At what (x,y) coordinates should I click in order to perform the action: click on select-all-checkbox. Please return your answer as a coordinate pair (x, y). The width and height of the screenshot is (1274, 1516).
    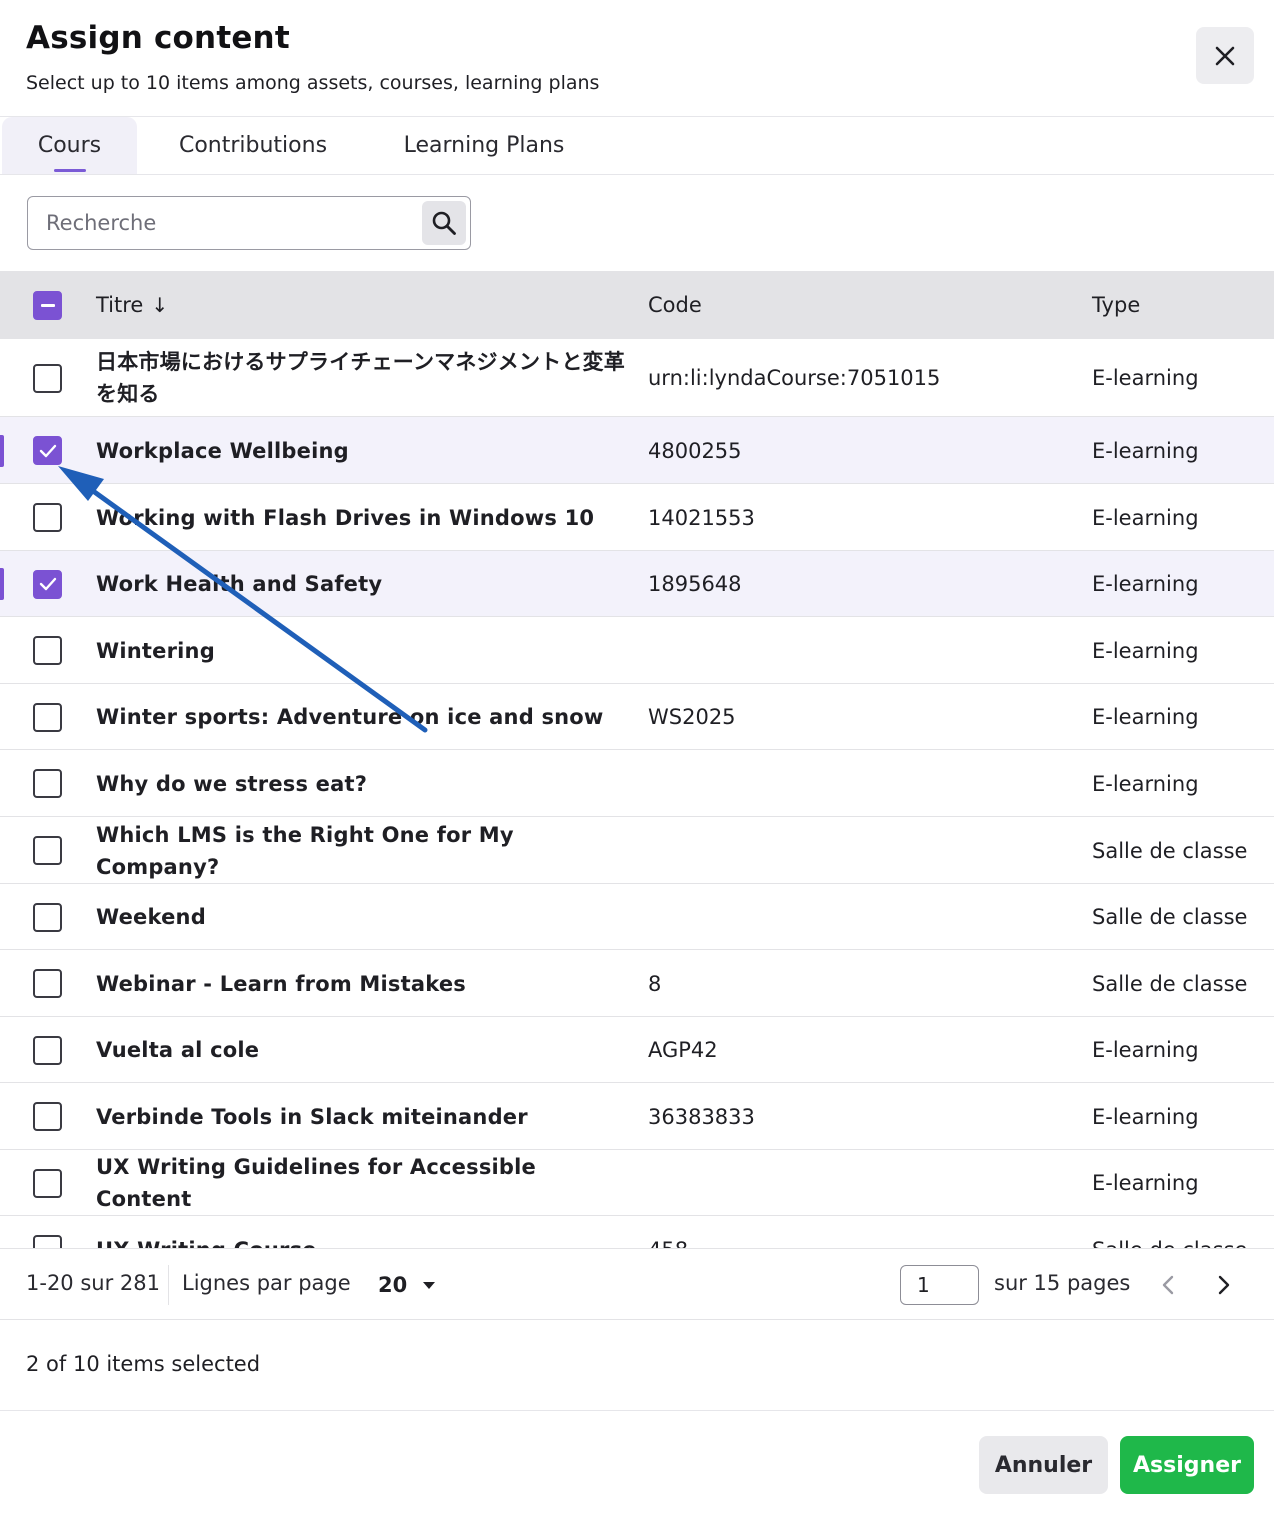
    Looking at the image, I should click on (47, 305).